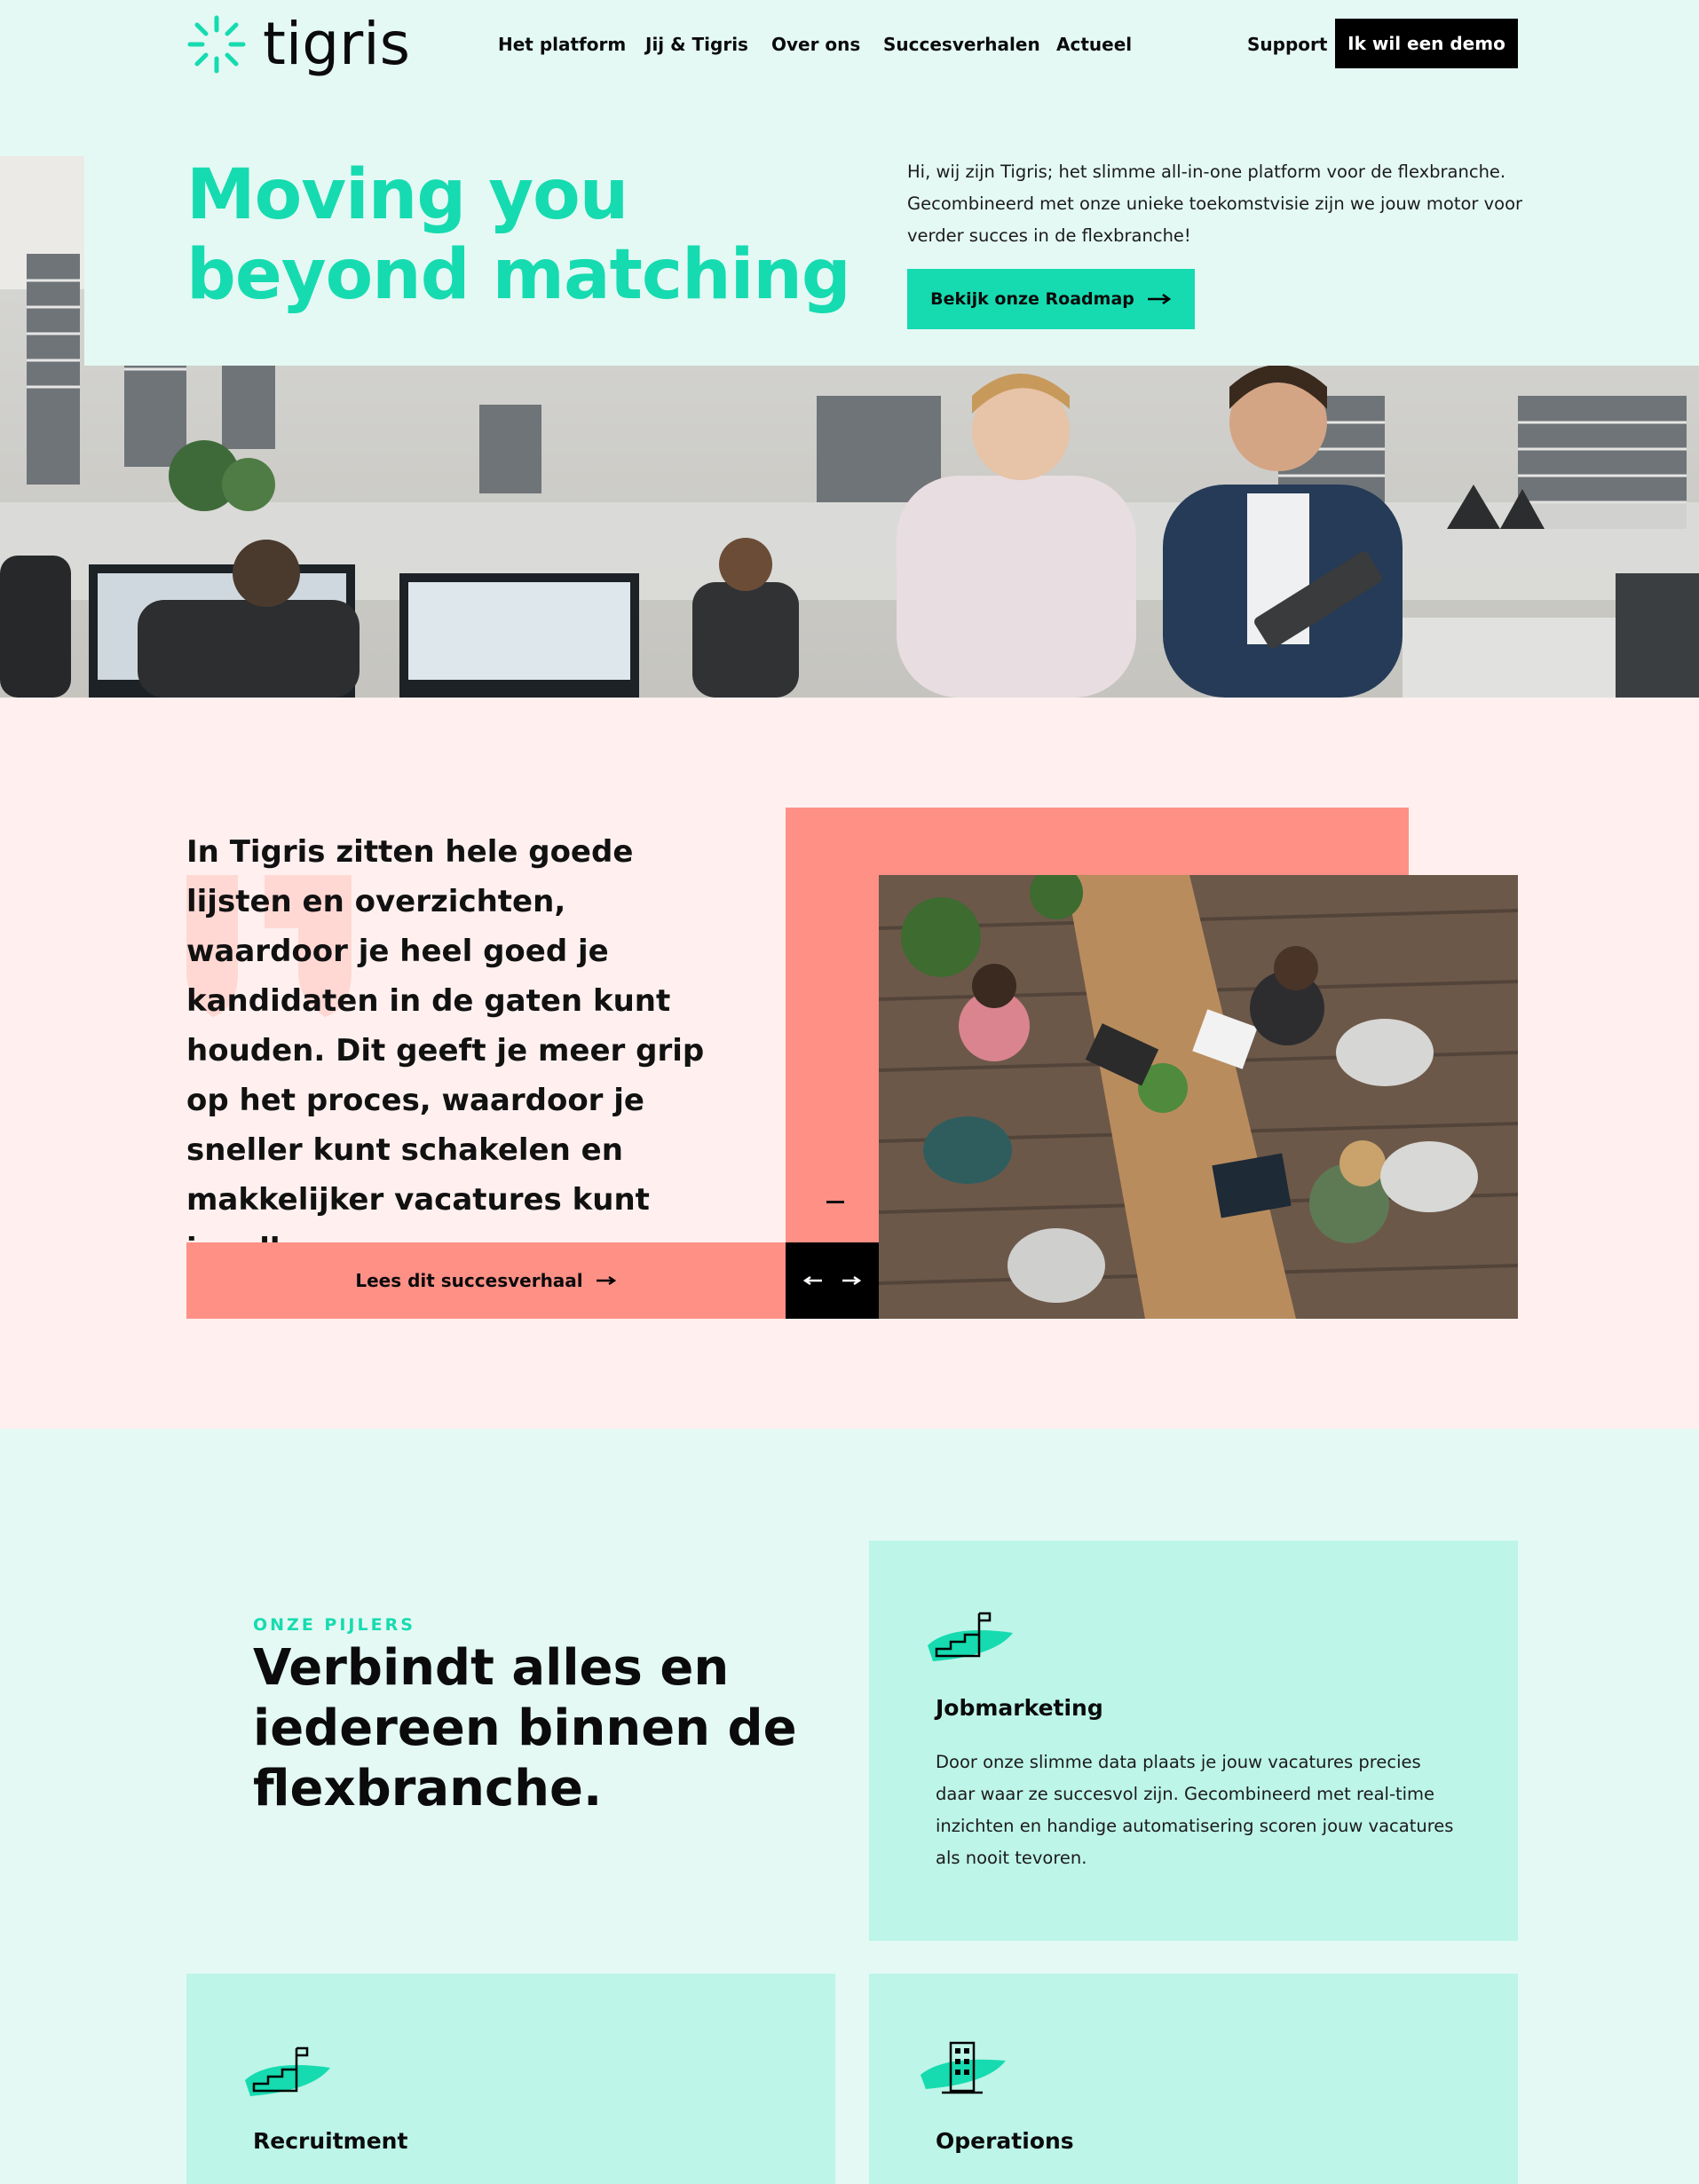  Describe the element at coordinates (1198, 1097) in the screenshot. I see `meeting-table-photo` at that location.